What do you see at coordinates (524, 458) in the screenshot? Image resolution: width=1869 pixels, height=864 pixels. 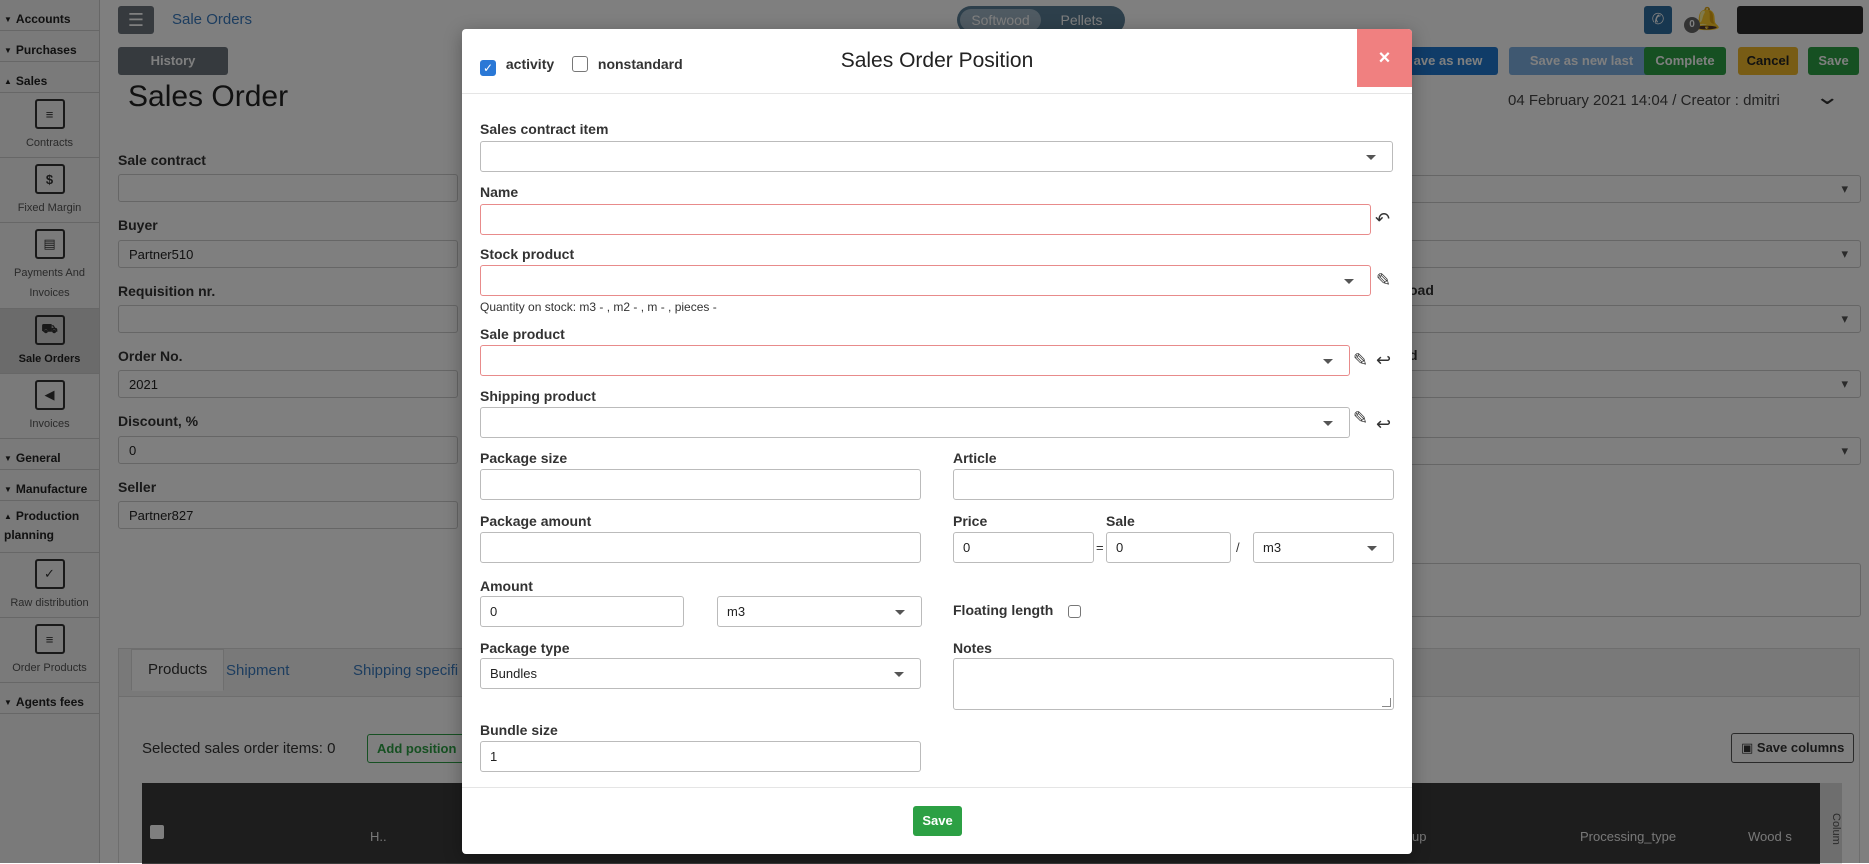 I see `package-size-label: Package size` at bounding box center [524, 458].